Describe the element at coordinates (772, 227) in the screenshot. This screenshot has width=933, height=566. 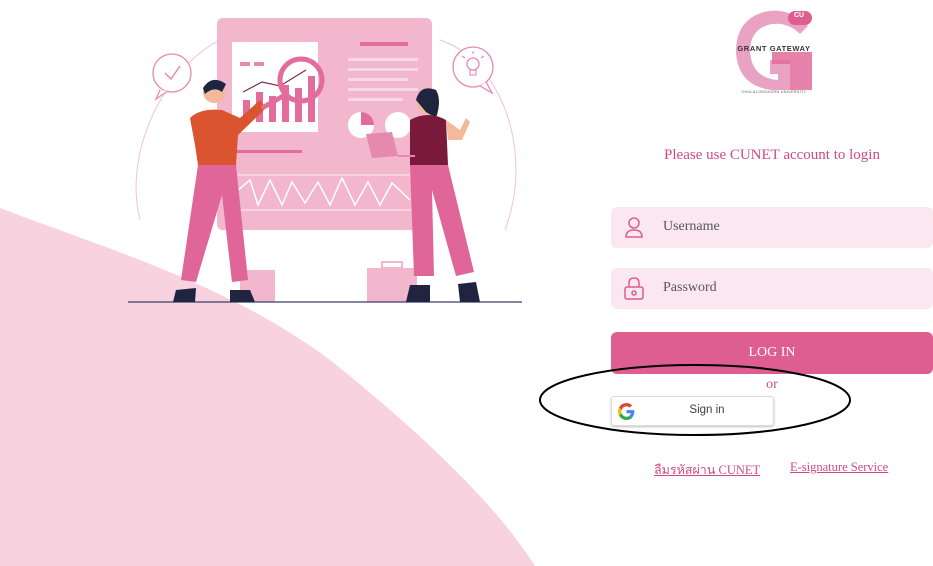
I see `username-field: Username` at that location.